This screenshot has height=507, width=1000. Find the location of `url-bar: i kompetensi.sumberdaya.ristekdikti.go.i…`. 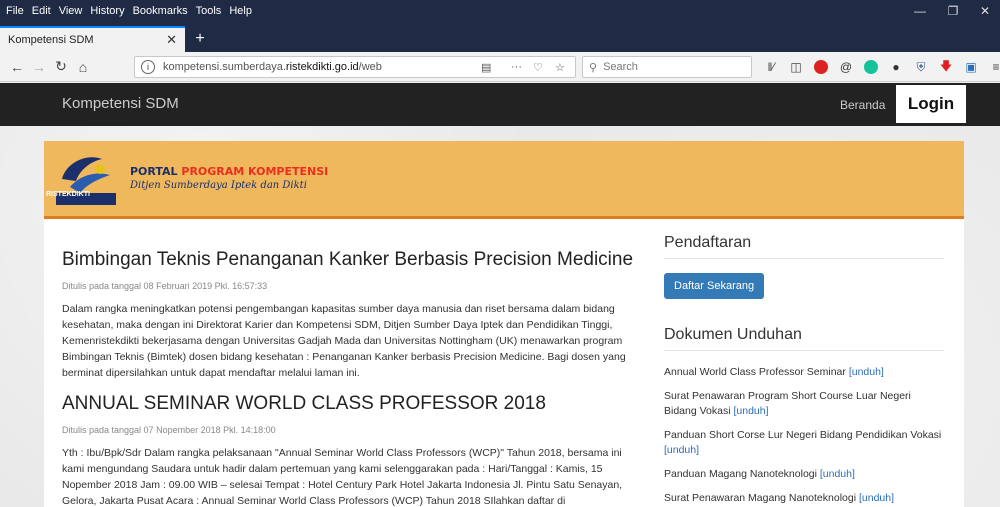

url-bar: i kompetensi.sumberdaya.ristekdikti.go.i… is located at coordinates (355, 67).